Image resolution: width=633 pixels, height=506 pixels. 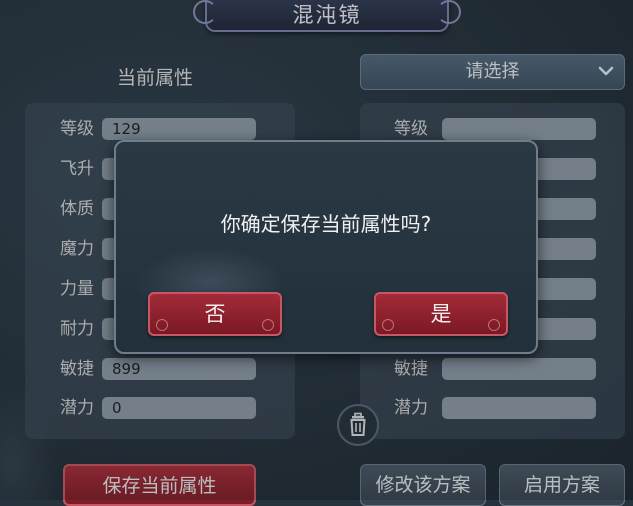 What do you see at coordinates (326, 224) in the screenshot?
I see `confirm-message: 你确定保存当前属性吗?` at bounding box center [326, 224].